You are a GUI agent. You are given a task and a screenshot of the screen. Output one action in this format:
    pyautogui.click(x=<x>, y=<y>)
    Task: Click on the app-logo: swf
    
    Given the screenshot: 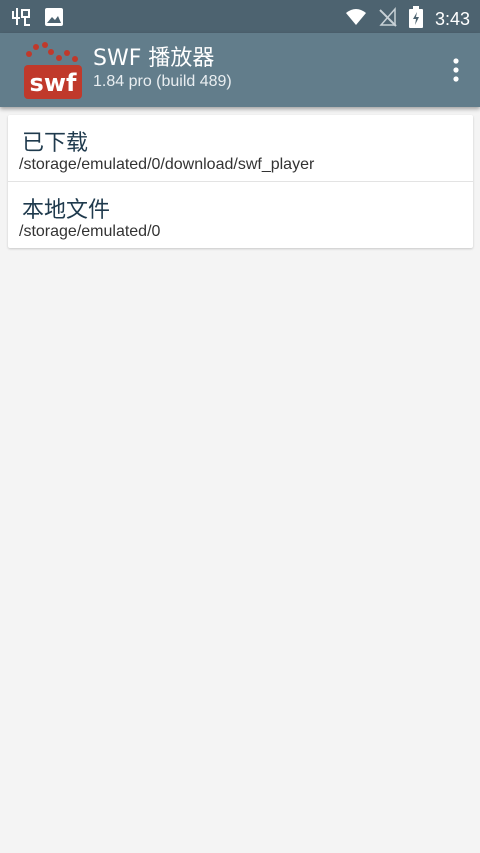 What is the action you would take?
    pyautogui.click(x=53, y=71)
    